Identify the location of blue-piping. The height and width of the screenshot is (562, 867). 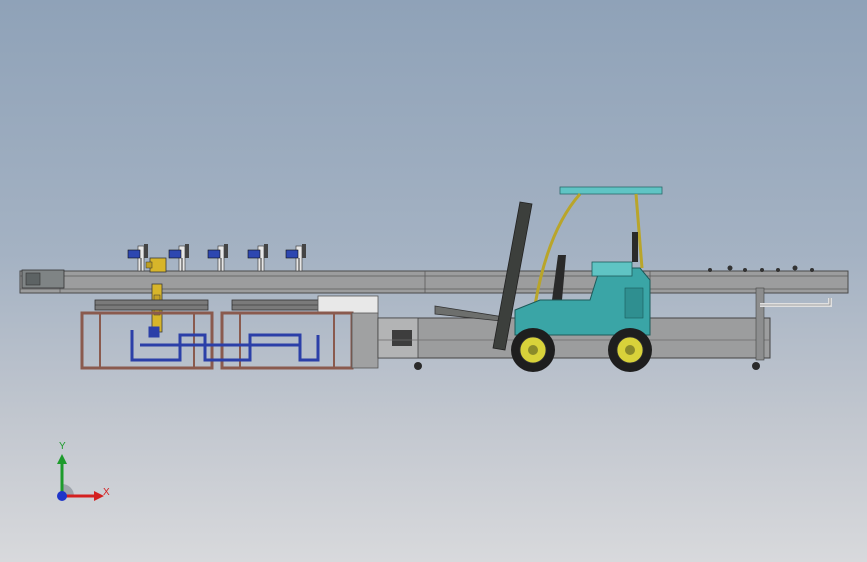
(225, 344).